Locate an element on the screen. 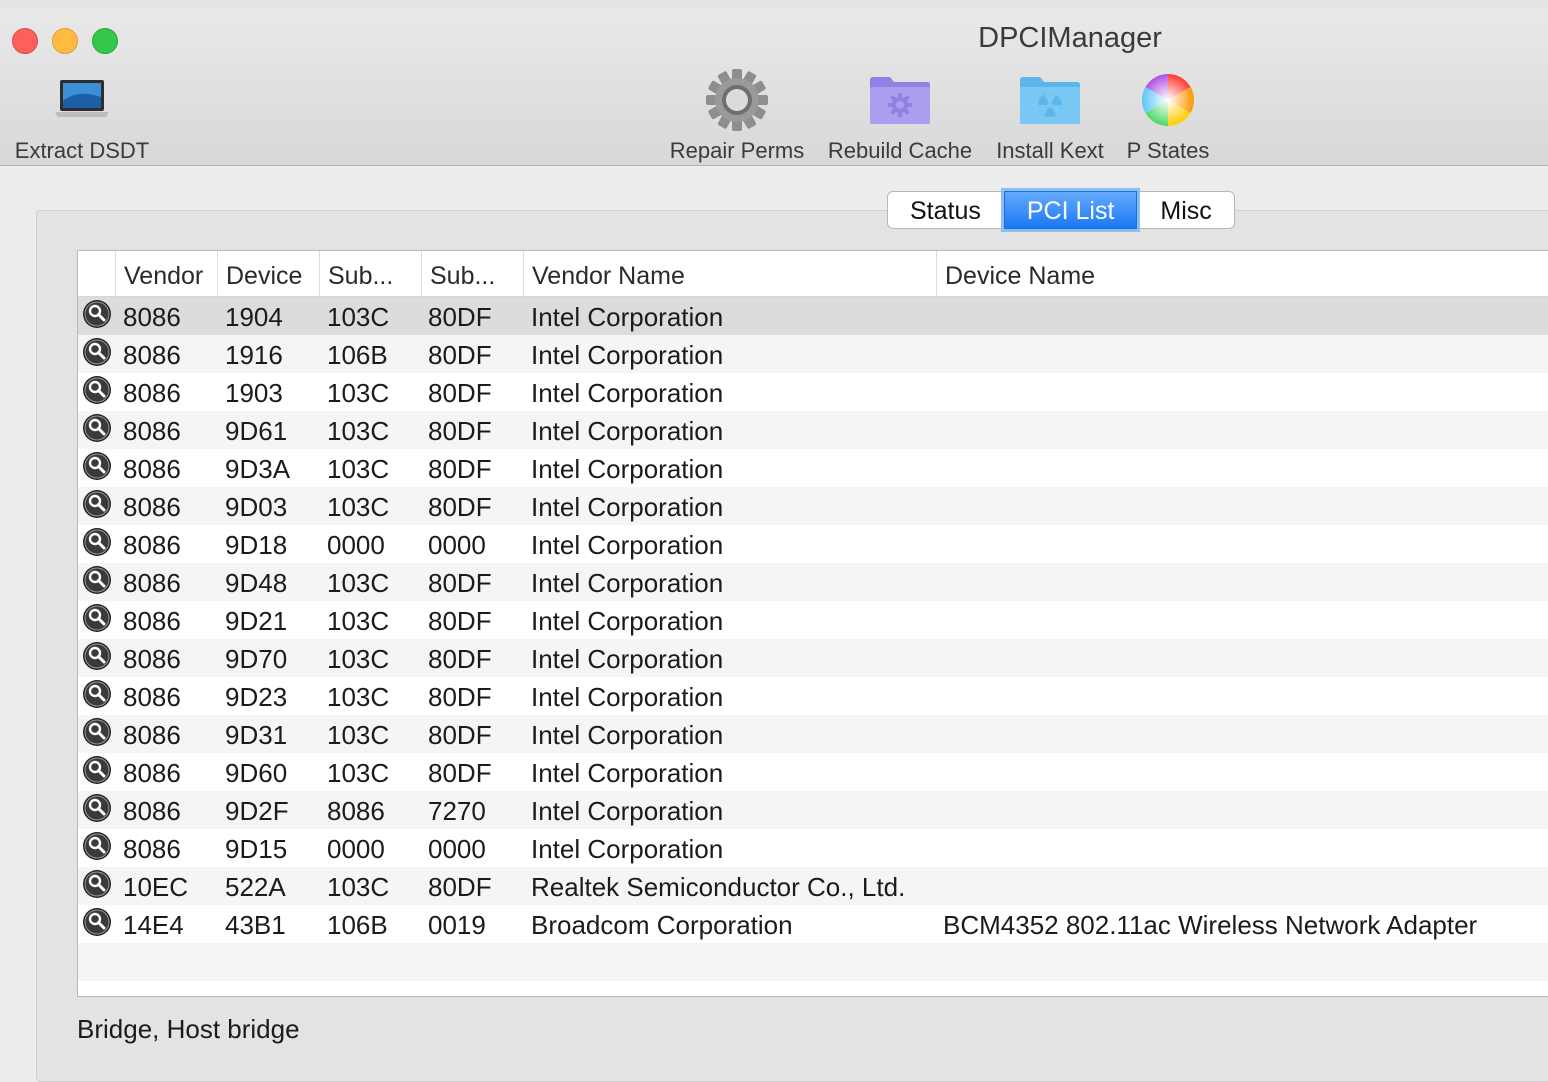 This screenshot has width=1548, height=1082. empty-row is located at coordinates (813, 988).